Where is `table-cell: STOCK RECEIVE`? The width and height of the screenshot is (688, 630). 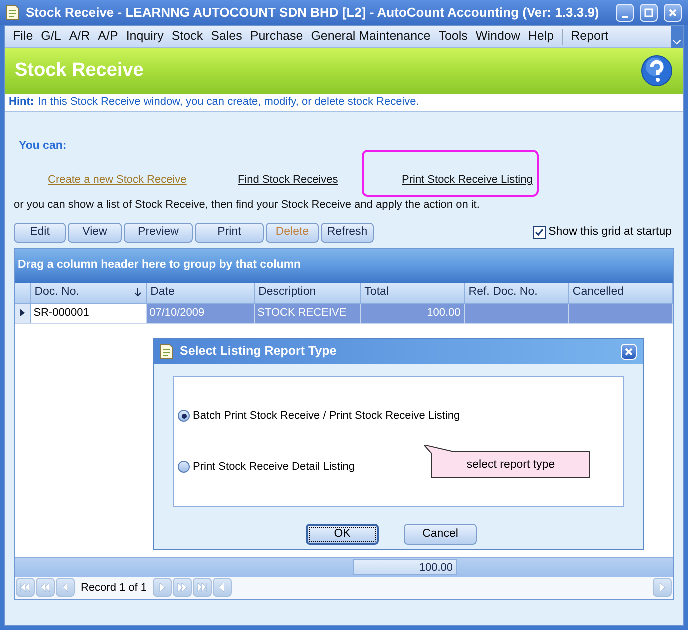 table-cell: STOCK RECEIVE is located at coordinates (307, 313).